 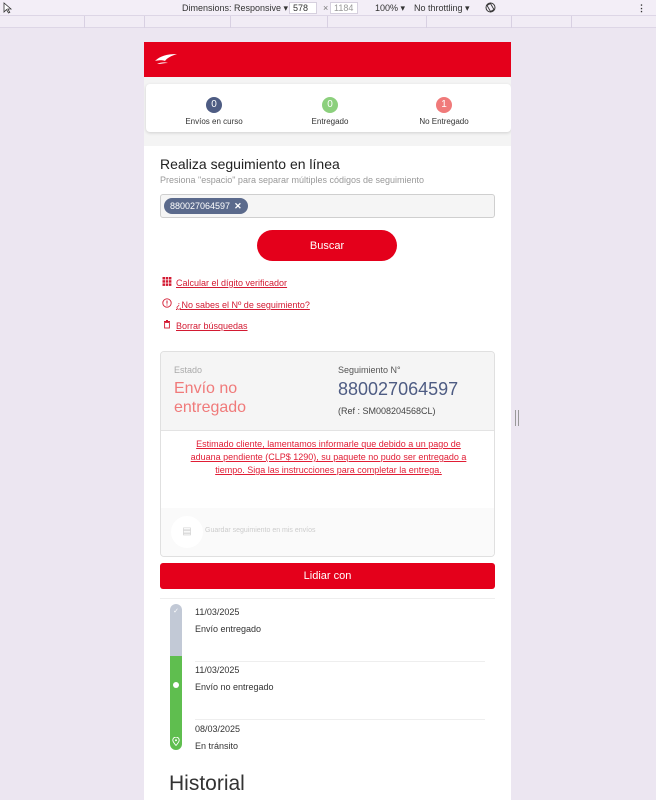 What do you see at coordinates (167, 303) in the screenshot?
I see `info-circle-icon` at bounding box center [167, 303].